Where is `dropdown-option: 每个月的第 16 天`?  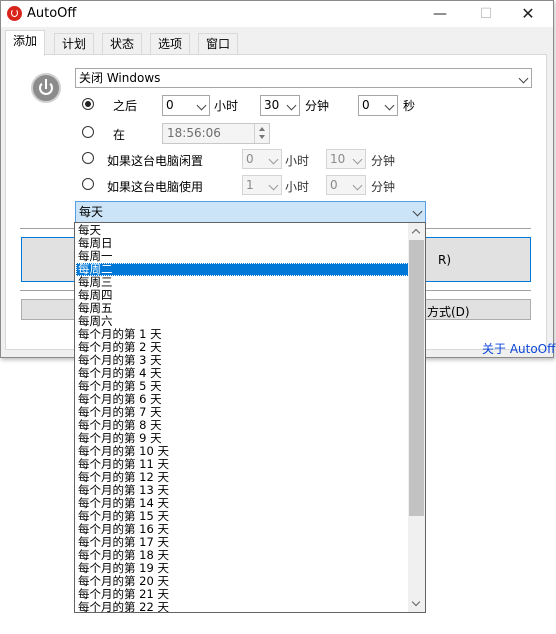 dropdown-option: 每个月的第 16 天 is located at coordinates (243, 529).